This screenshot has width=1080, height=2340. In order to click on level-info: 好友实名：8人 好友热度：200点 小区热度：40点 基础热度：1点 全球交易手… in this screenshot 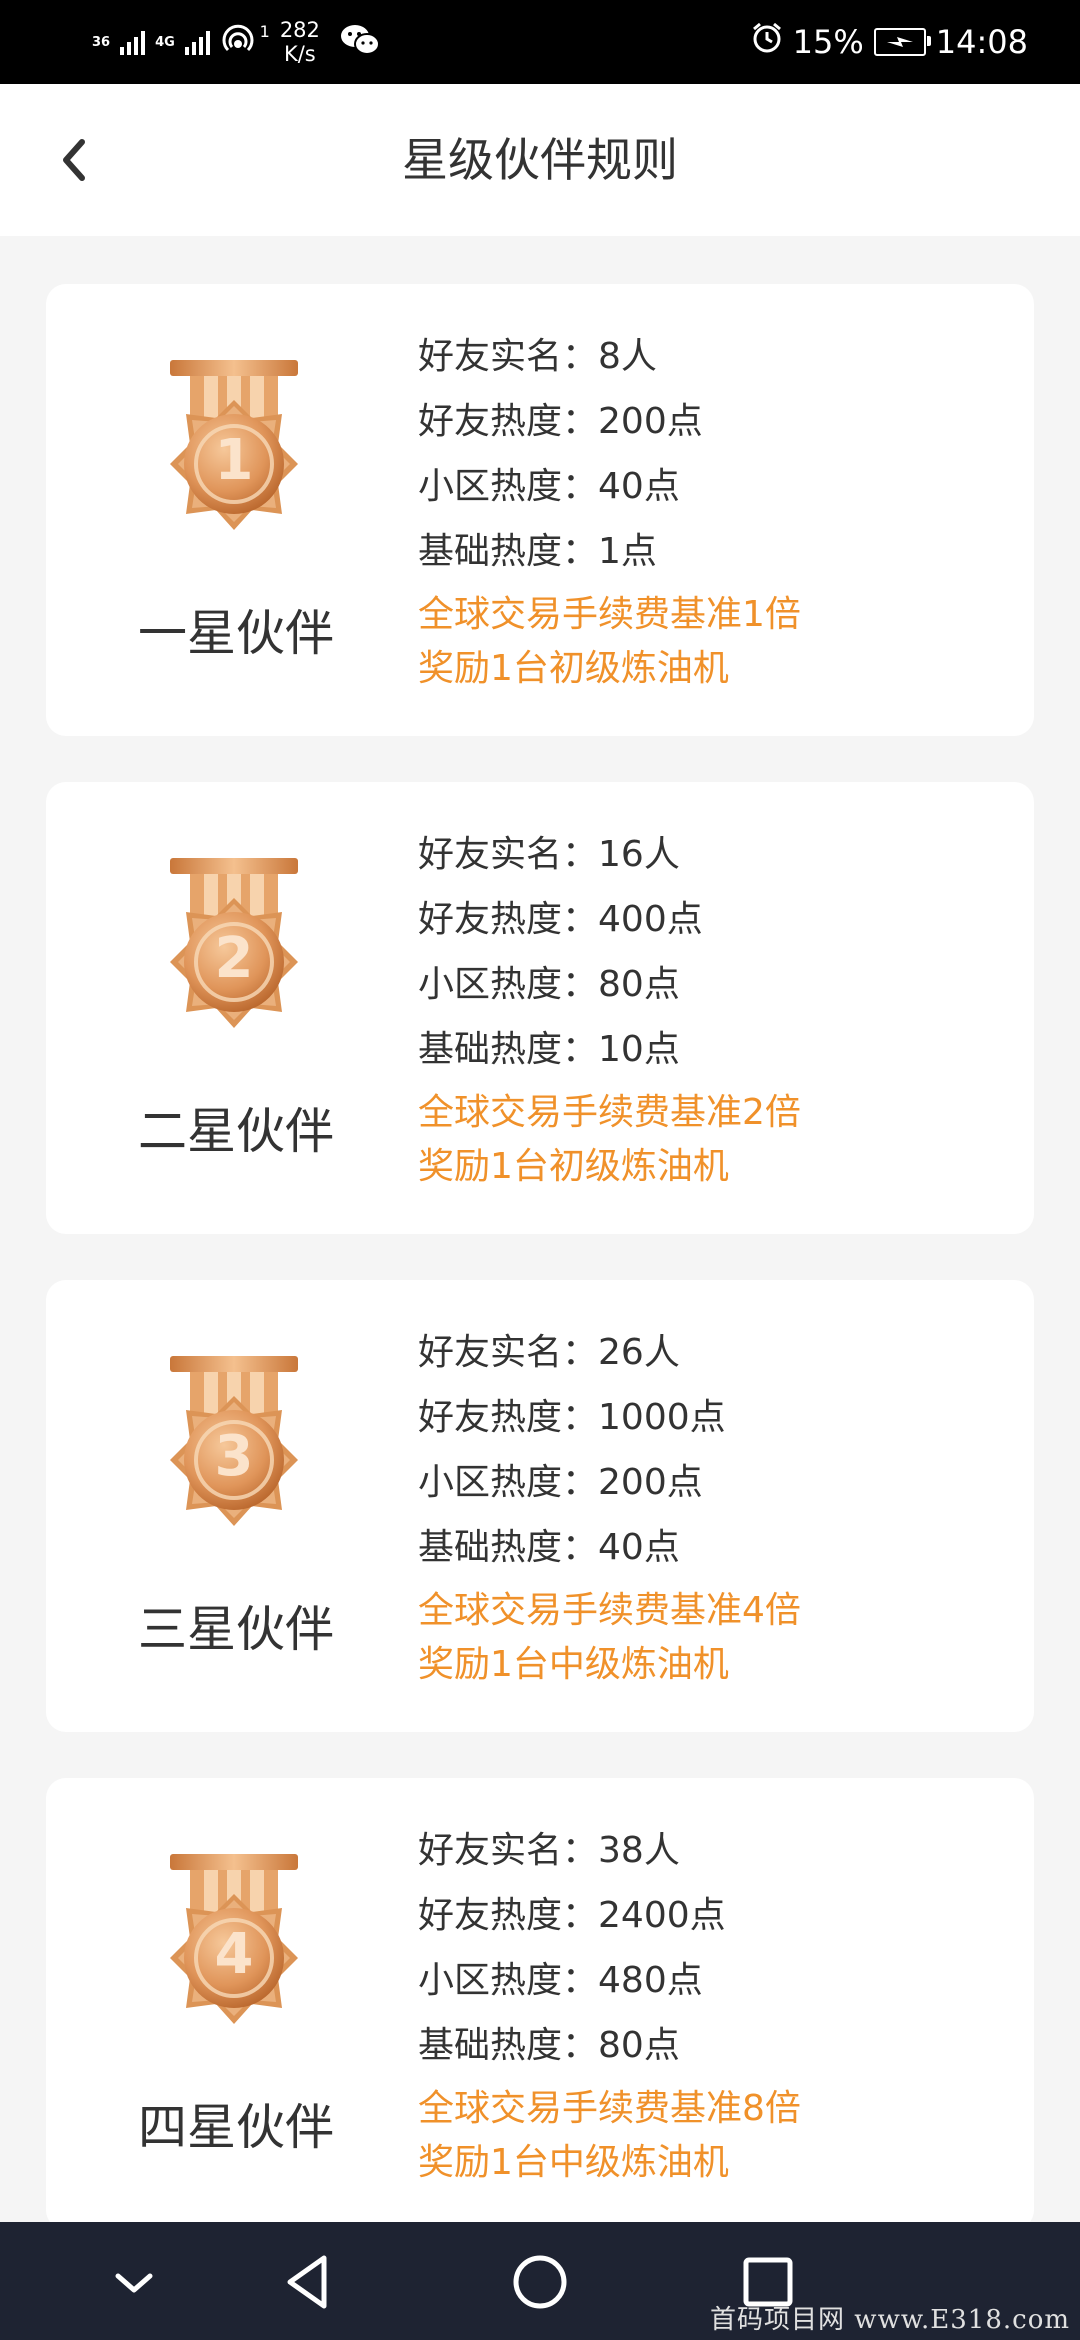, I will do `click(609, 510)`.